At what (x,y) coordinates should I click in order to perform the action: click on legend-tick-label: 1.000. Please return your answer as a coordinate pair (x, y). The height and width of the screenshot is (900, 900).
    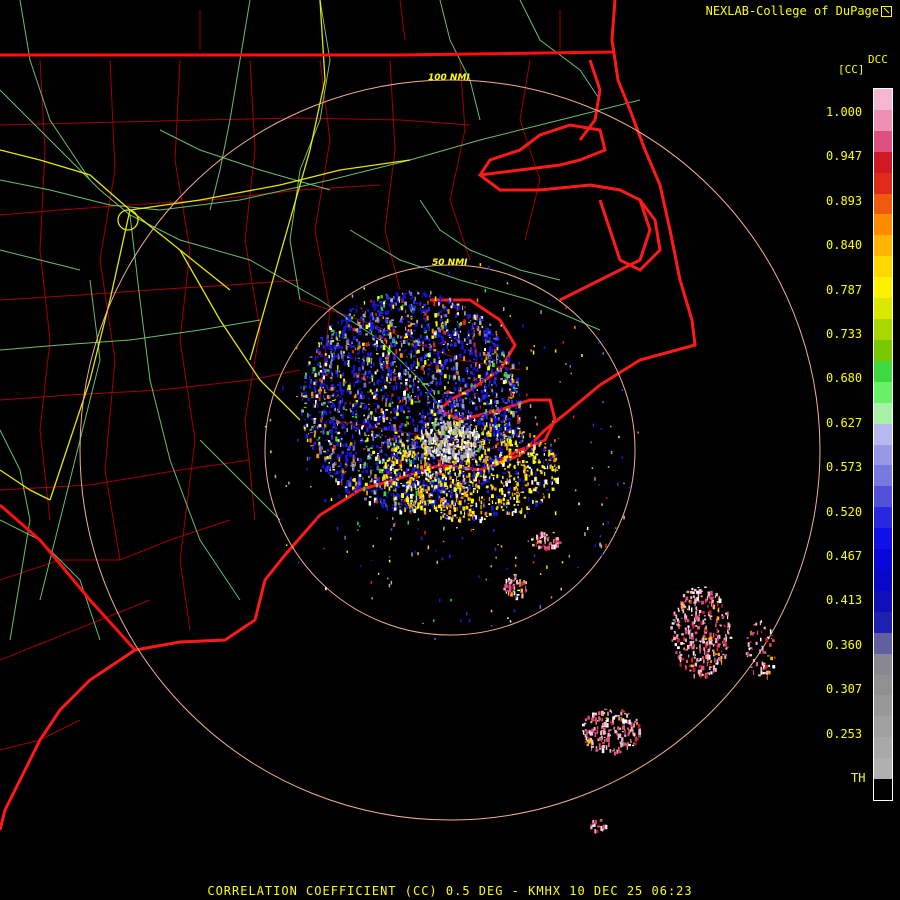
    Looking at the image, I should click on (844, 112).